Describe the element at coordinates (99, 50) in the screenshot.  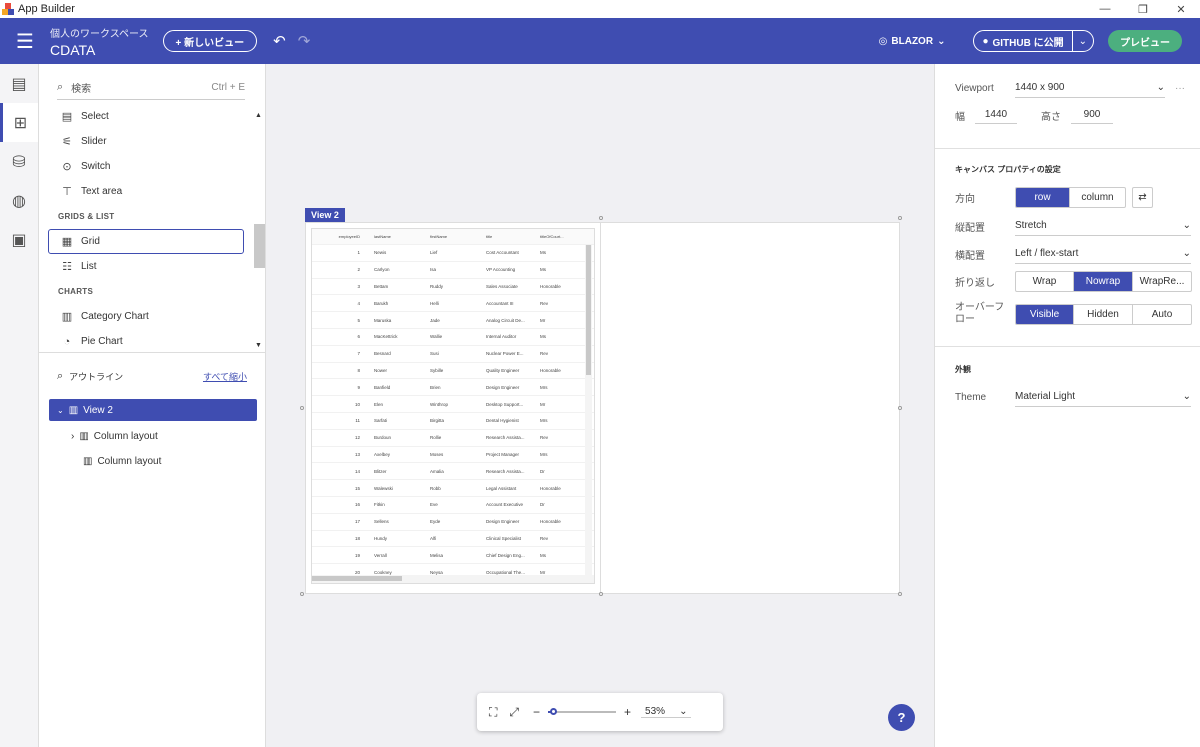
I see `workspace-name: CDATA` at that location.